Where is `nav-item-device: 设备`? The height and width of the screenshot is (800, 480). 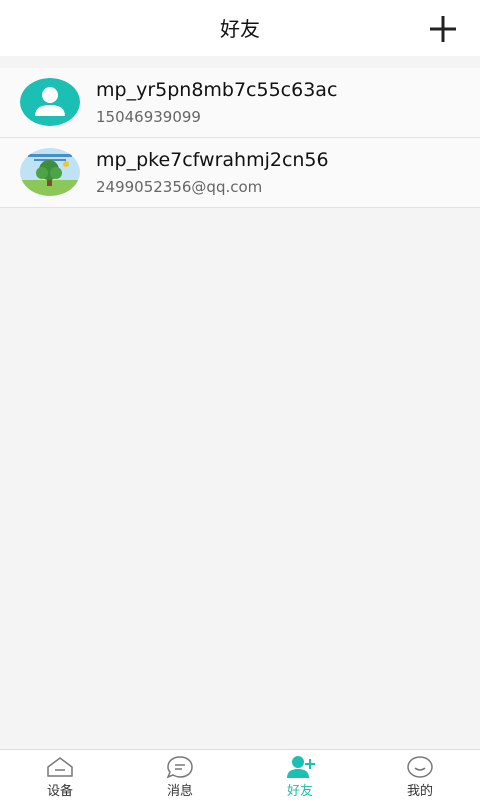
nav-item-device: 设备 is located at coordinates (60, 775).